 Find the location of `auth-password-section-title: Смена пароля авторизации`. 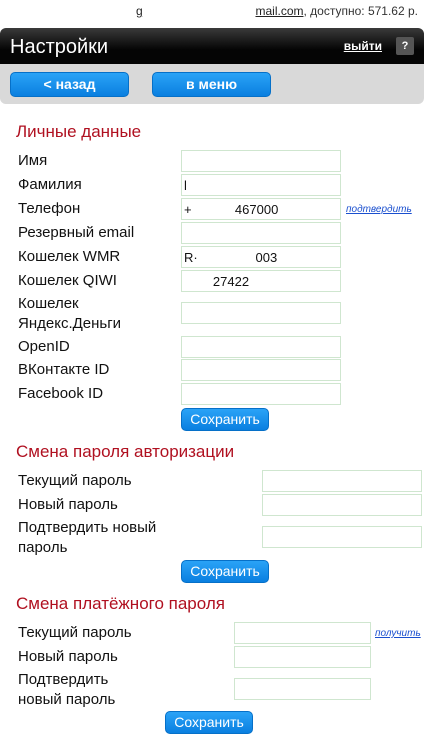

auth-password-section-title: Смена пароля авторизации is located at coordinates (125, 451).